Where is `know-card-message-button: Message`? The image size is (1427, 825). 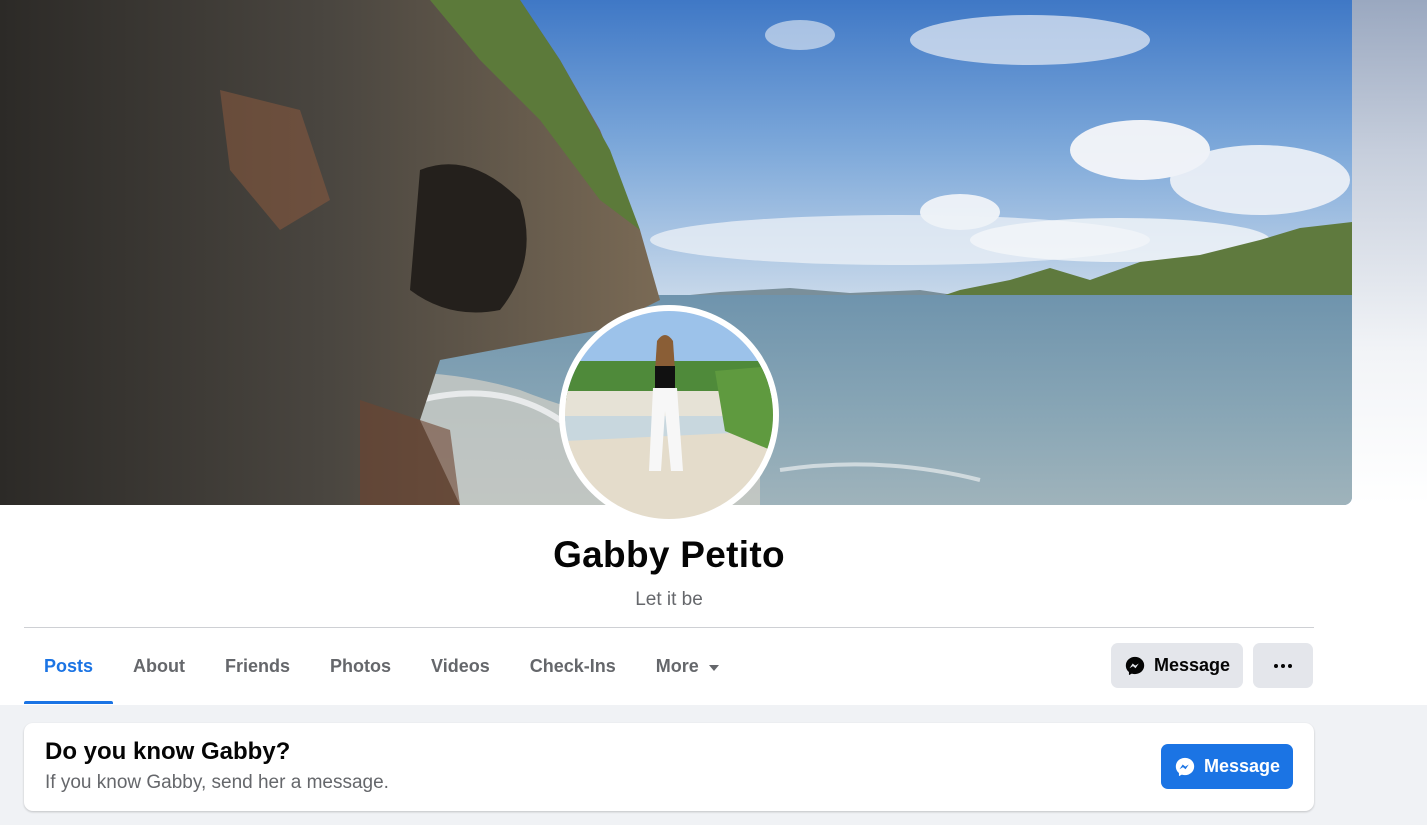
know-card-message-button: Message is located at coordinates (1227, 766).